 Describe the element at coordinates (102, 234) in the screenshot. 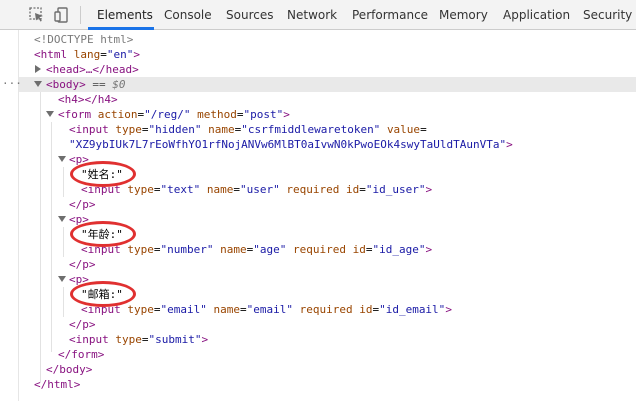

I see `field-label-age: "年龄:"` at that location.